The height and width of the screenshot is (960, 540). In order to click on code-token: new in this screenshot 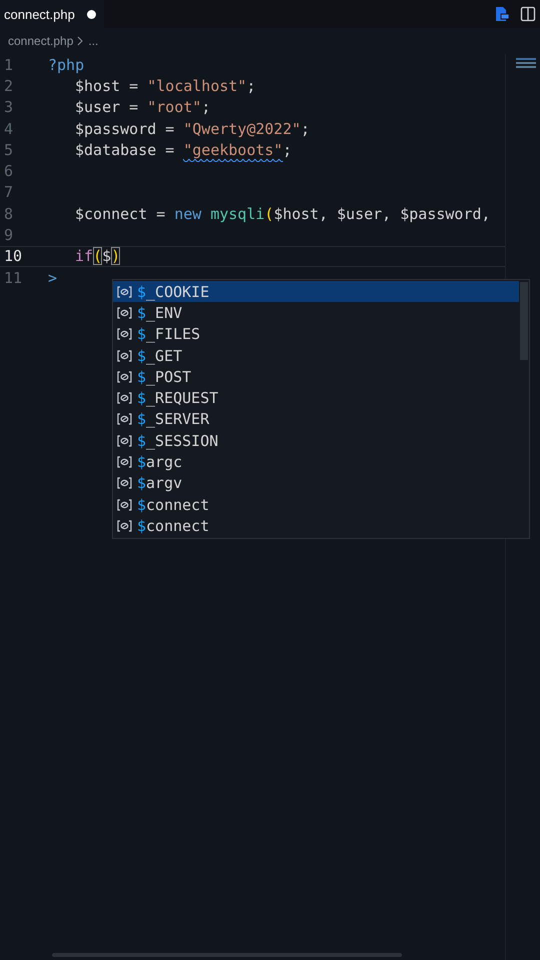, I will do `click(188, 213)`.